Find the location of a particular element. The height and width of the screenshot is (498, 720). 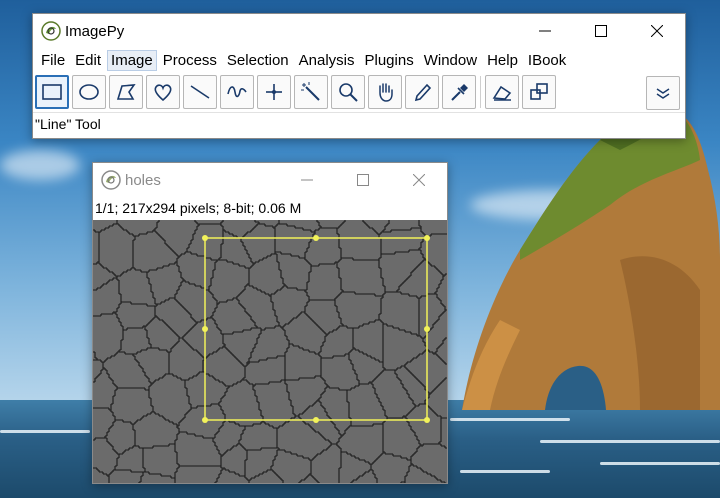

freehand-tool is located at coordinates (163, 92).